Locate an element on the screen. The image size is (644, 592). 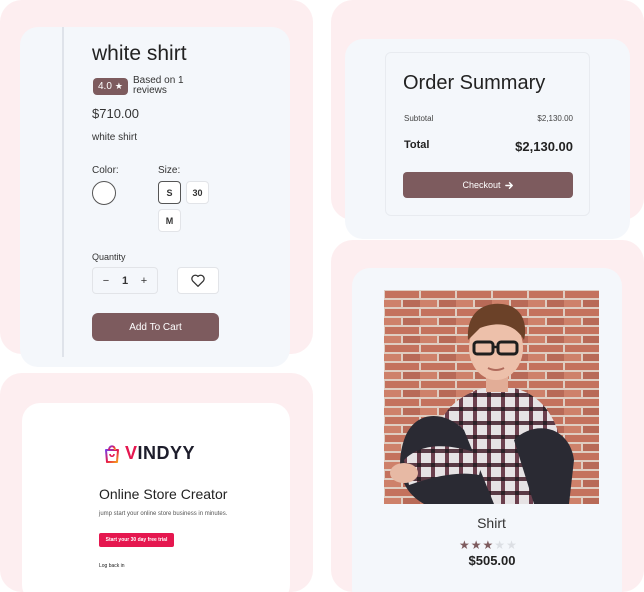
wishlist-button is located at coordinates (198, 280).